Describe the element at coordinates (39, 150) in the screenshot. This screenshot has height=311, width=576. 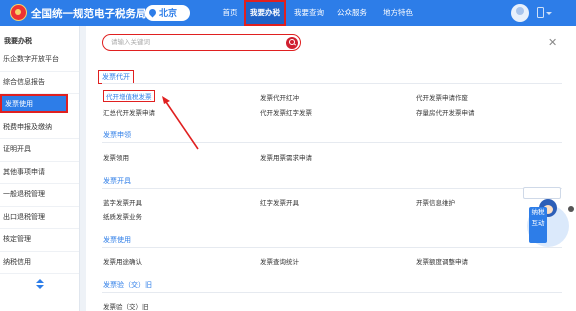
I see `sidebar-item-certificate: 证明开具` at that location.